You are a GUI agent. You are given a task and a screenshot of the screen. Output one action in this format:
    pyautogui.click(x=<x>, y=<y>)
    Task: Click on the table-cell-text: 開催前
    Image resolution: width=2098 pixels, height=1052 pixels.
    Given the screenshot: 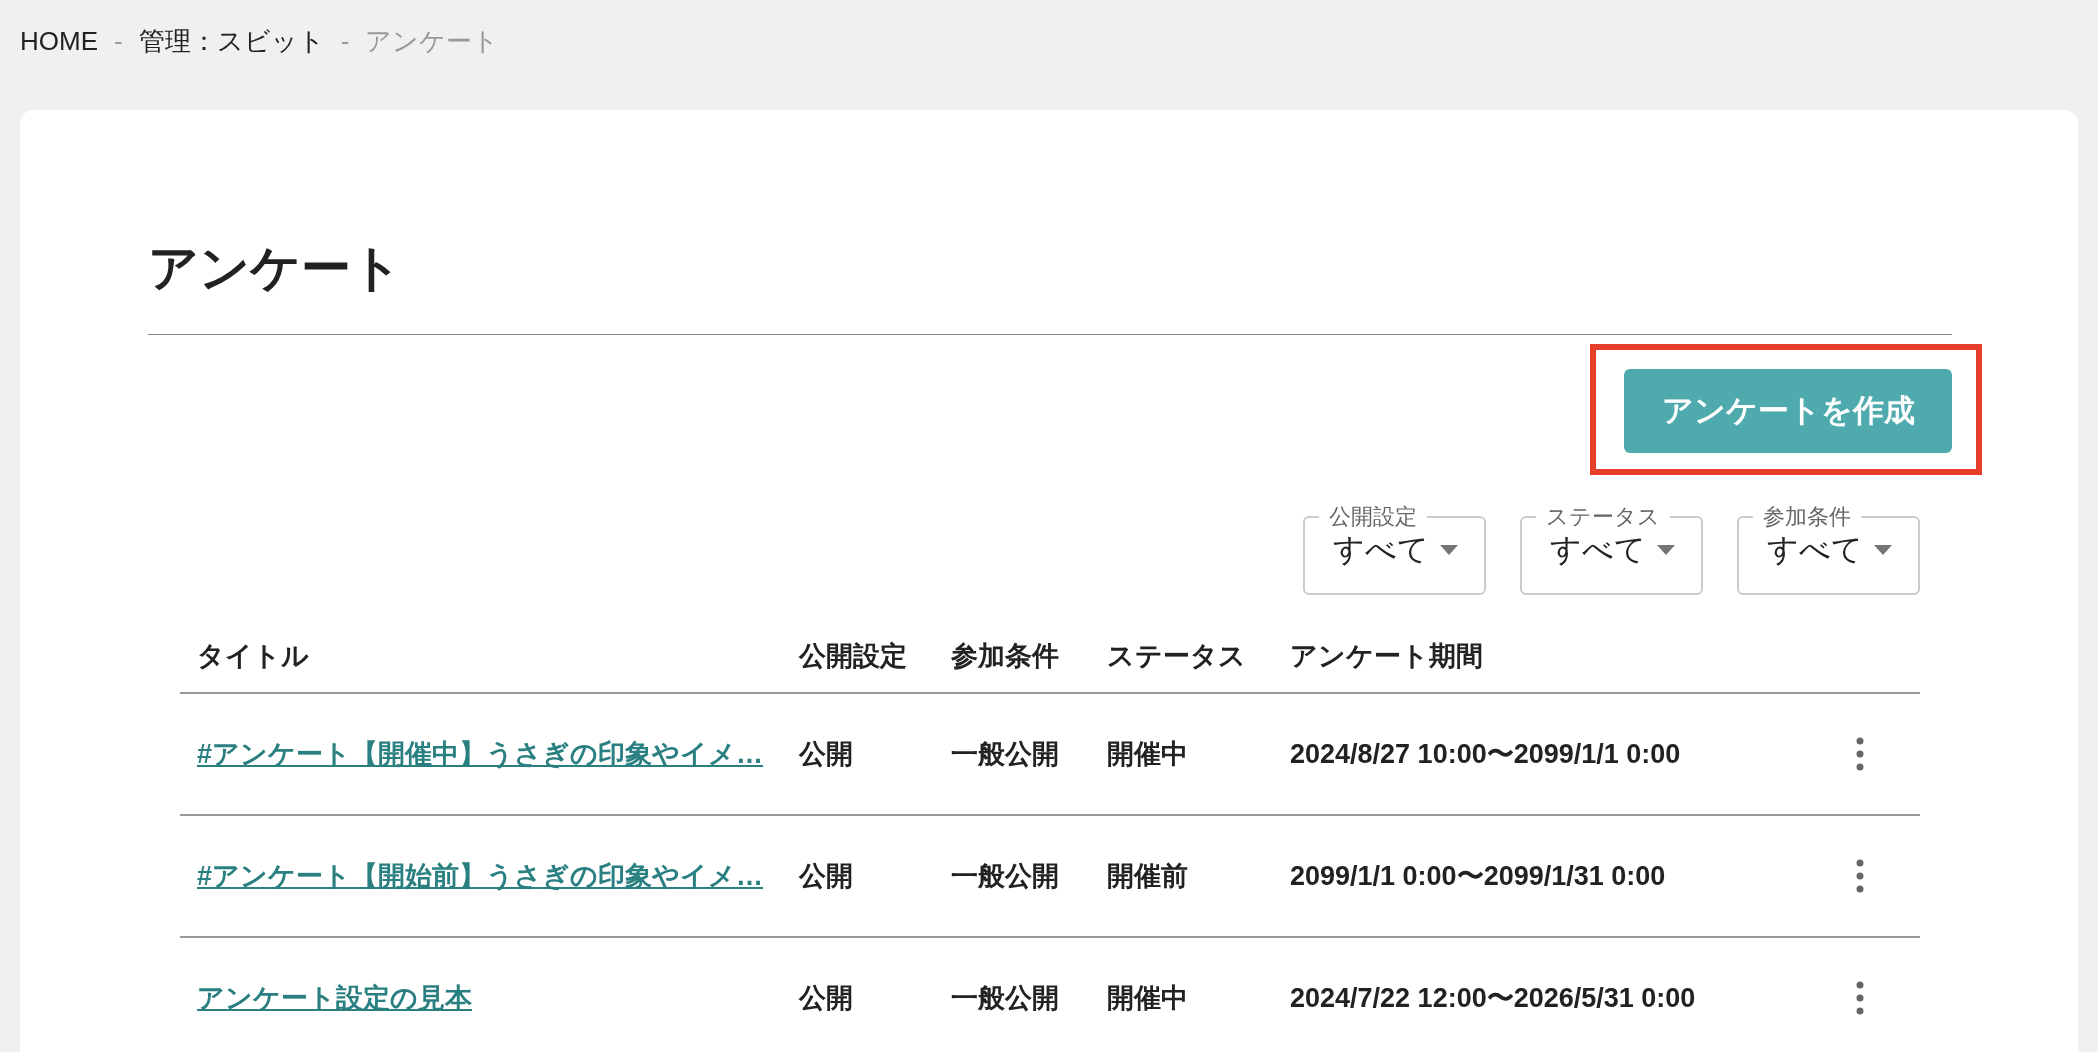 What is the action you would take?
    pyautogui.click(x=1147, y=876)
    